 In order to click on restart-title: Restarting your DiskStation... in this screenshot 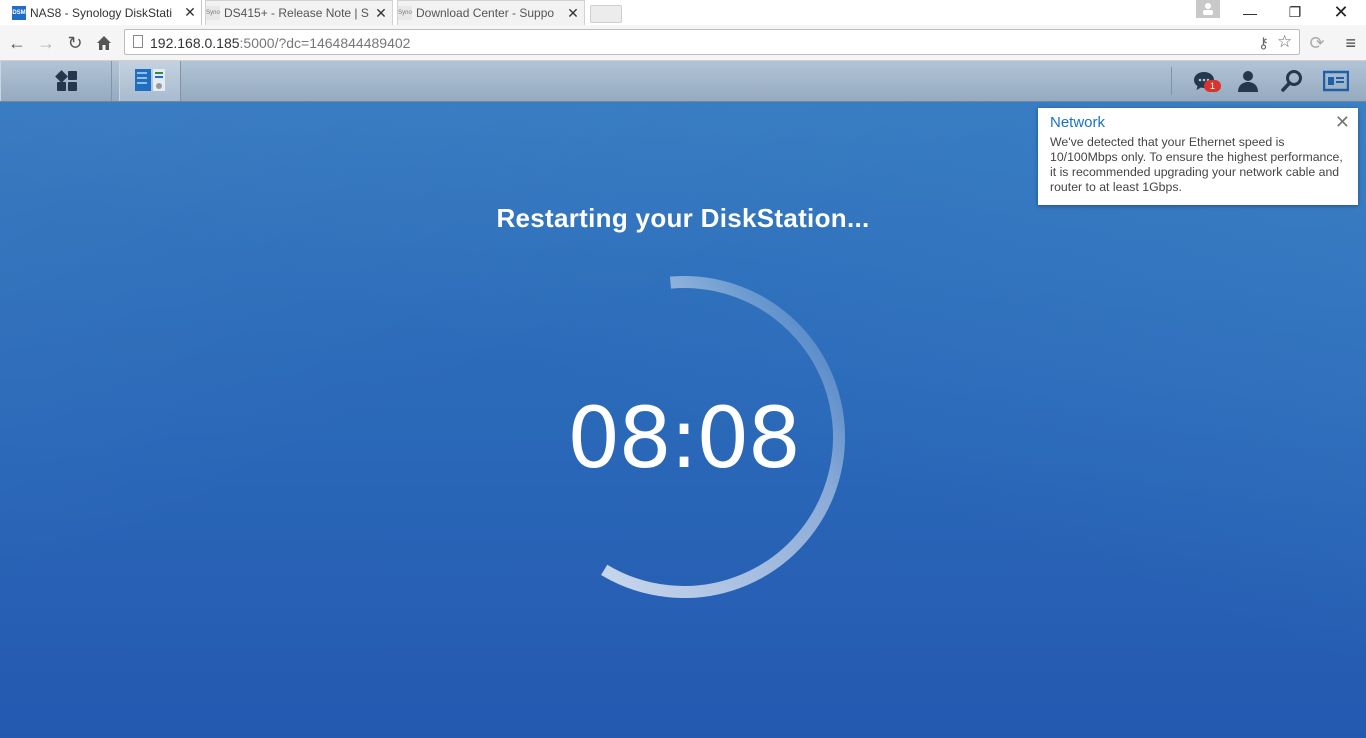, I will do `click(683, 218)`.